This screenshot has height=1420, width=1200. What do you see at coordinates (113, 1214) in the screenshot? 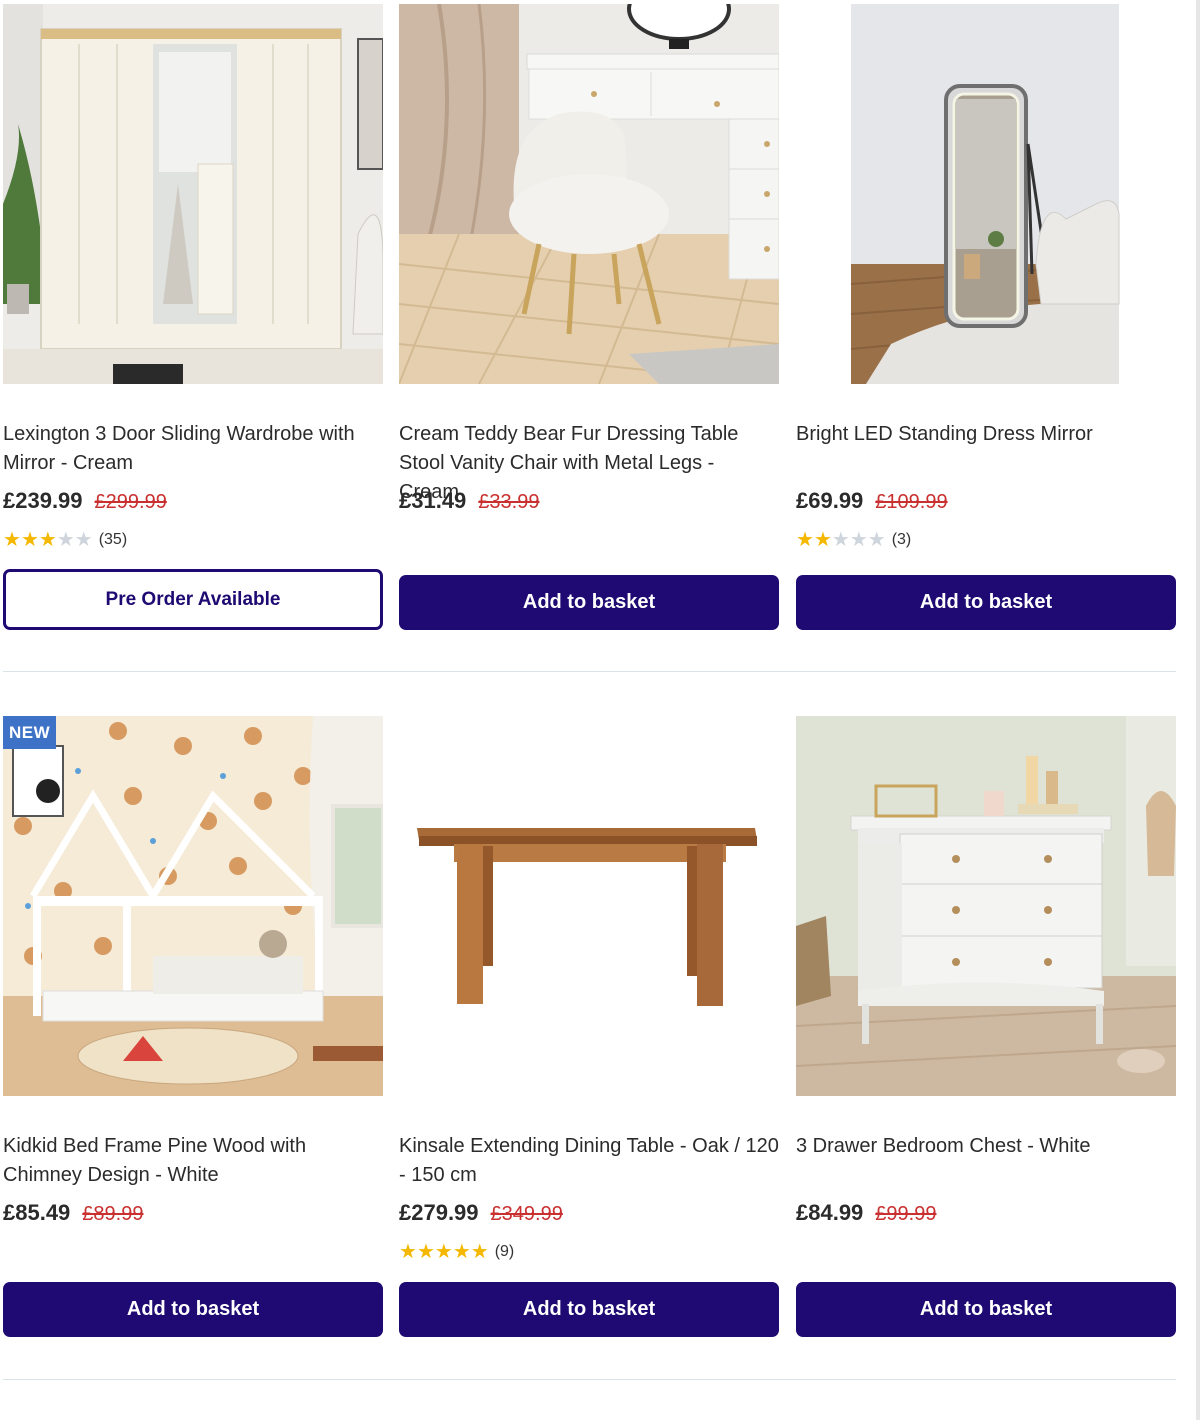
I see `was-price: £89.99` at bounding box center [113, 1214].